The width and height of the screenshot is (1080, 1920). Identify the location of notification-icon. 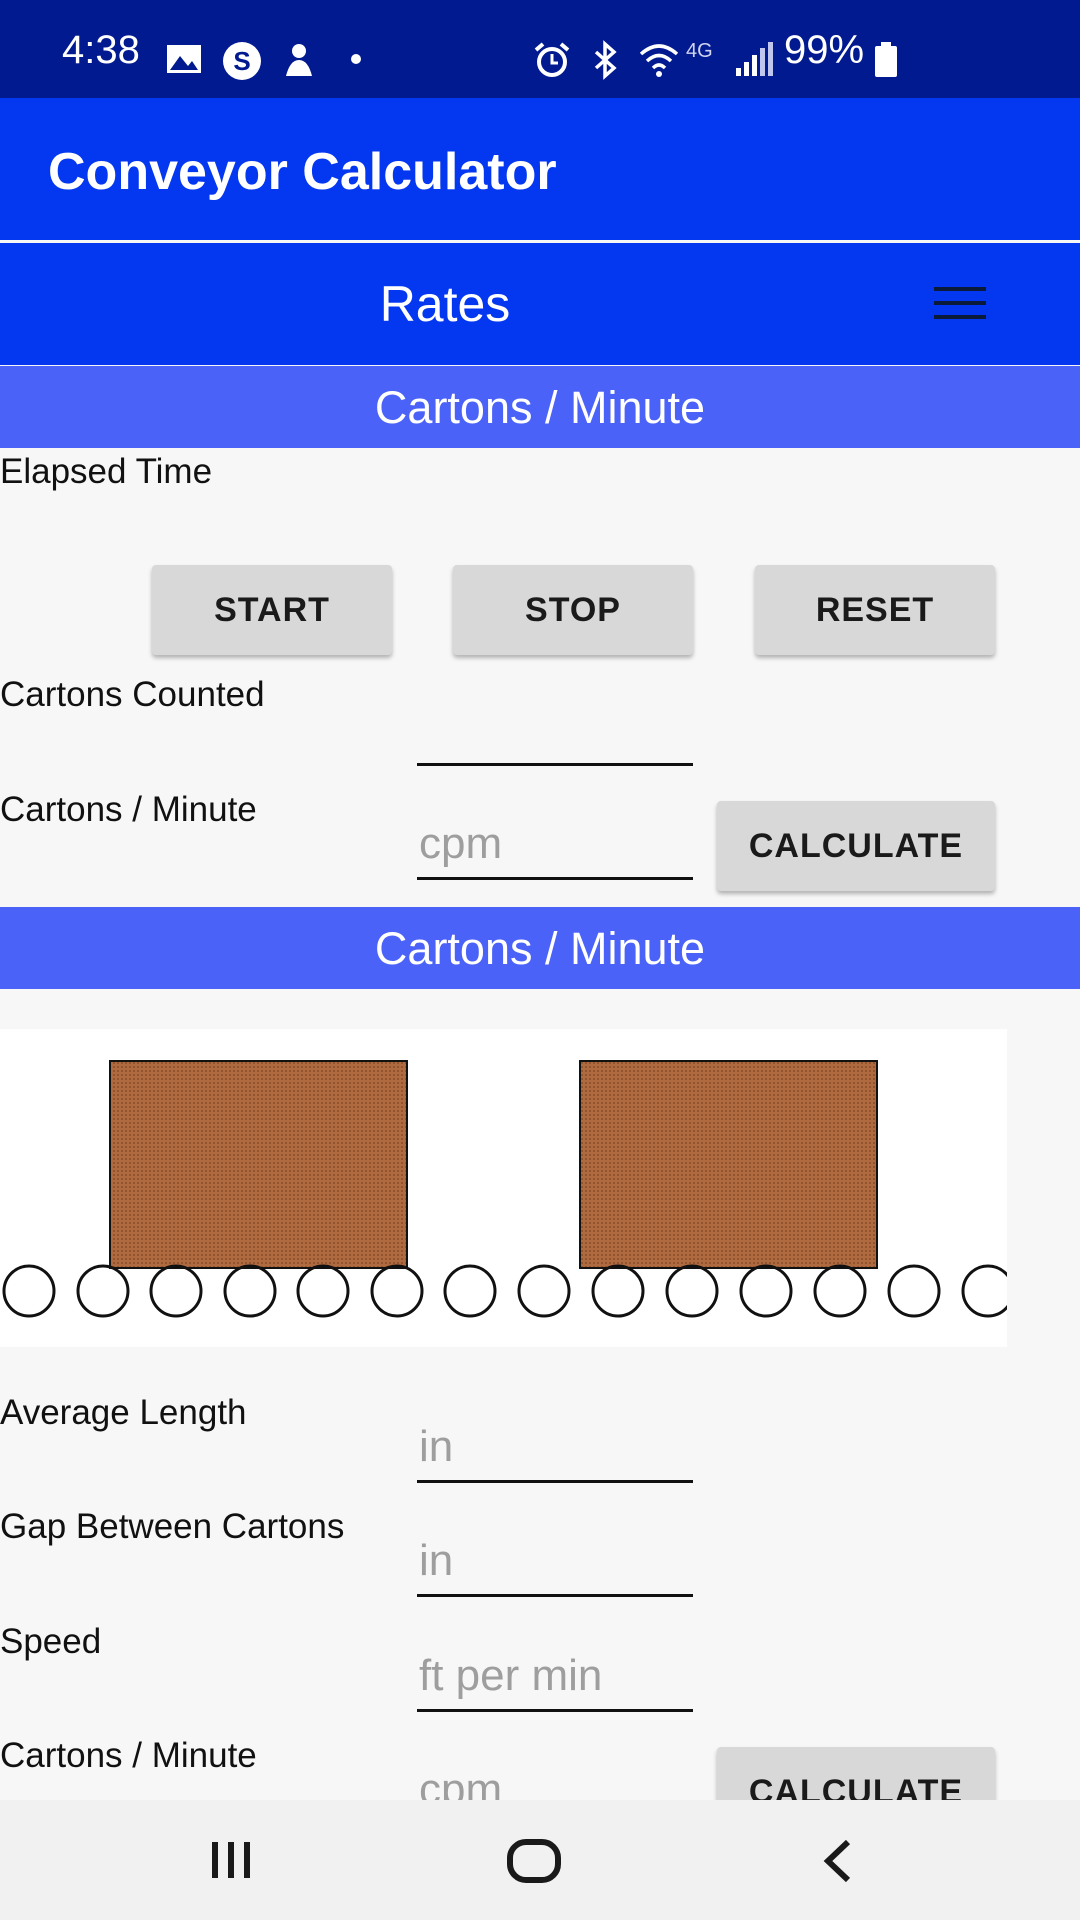
(299, 60).